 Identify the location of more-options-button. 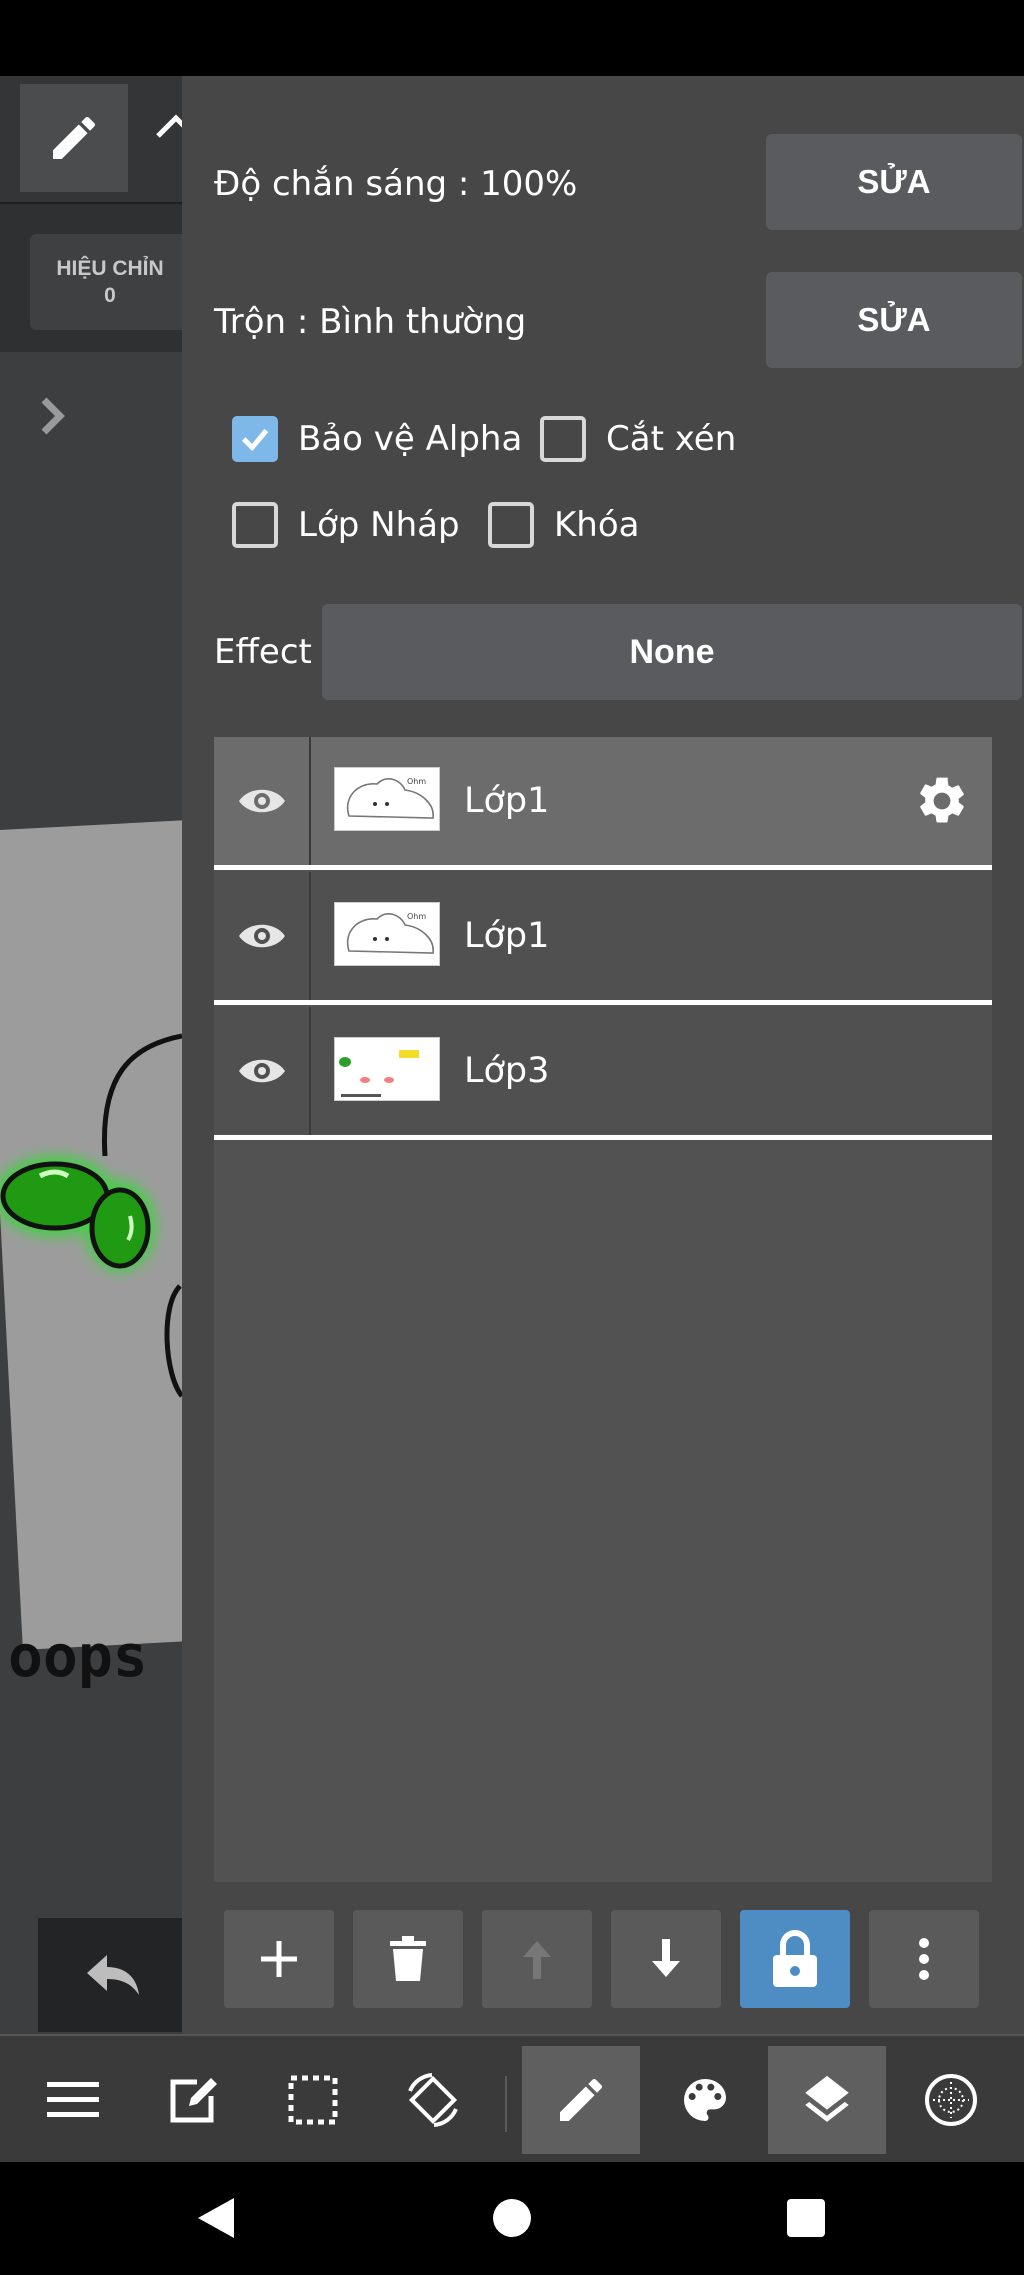
(924, 1959).